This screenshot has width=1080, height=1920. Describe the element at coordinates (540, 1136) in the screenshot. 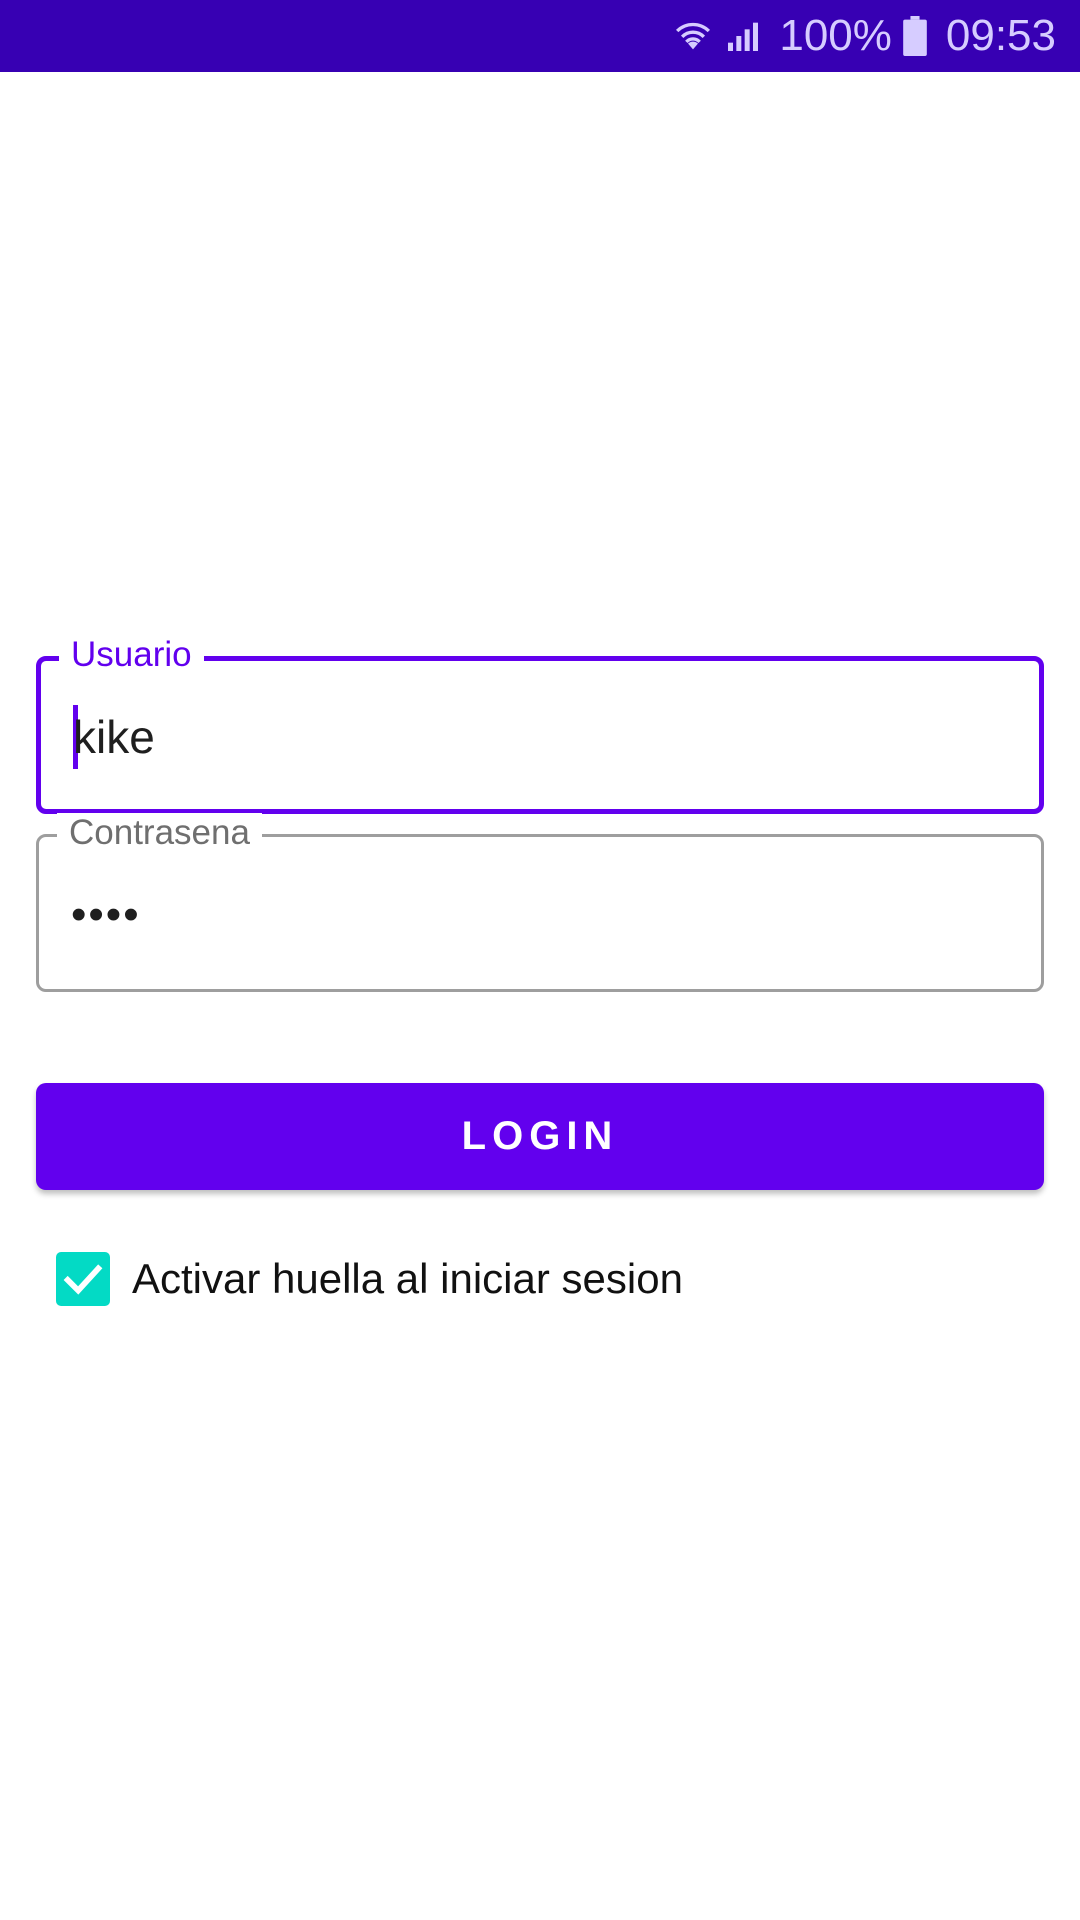

I see `login-button: LOGIN` at that location.